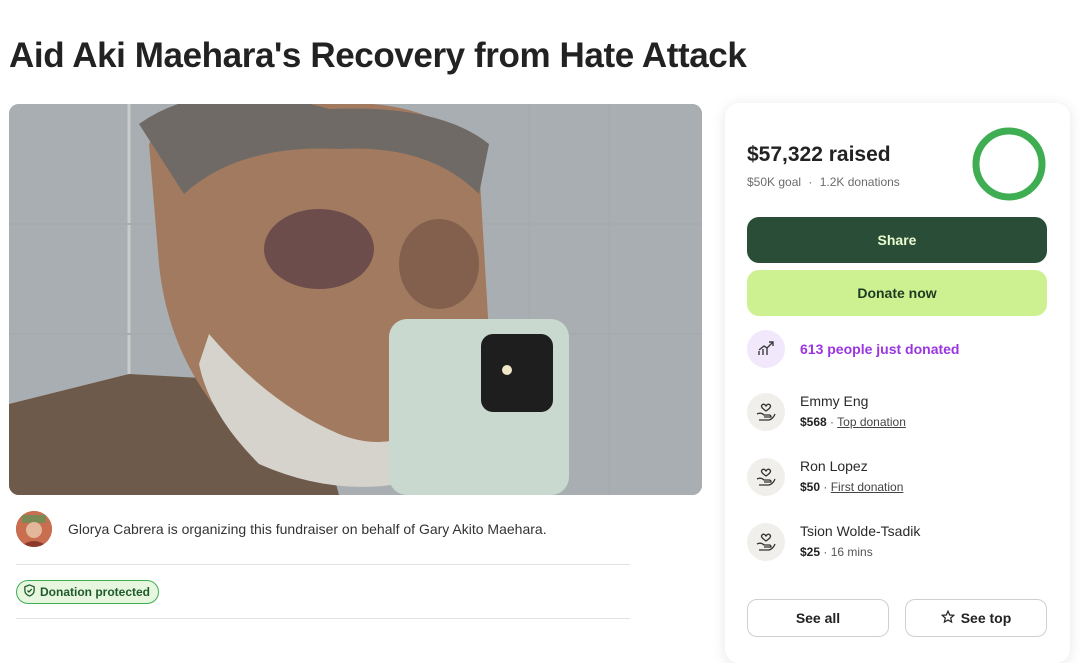  I want to click on goal-text: $50K goal, so click(774, 182).